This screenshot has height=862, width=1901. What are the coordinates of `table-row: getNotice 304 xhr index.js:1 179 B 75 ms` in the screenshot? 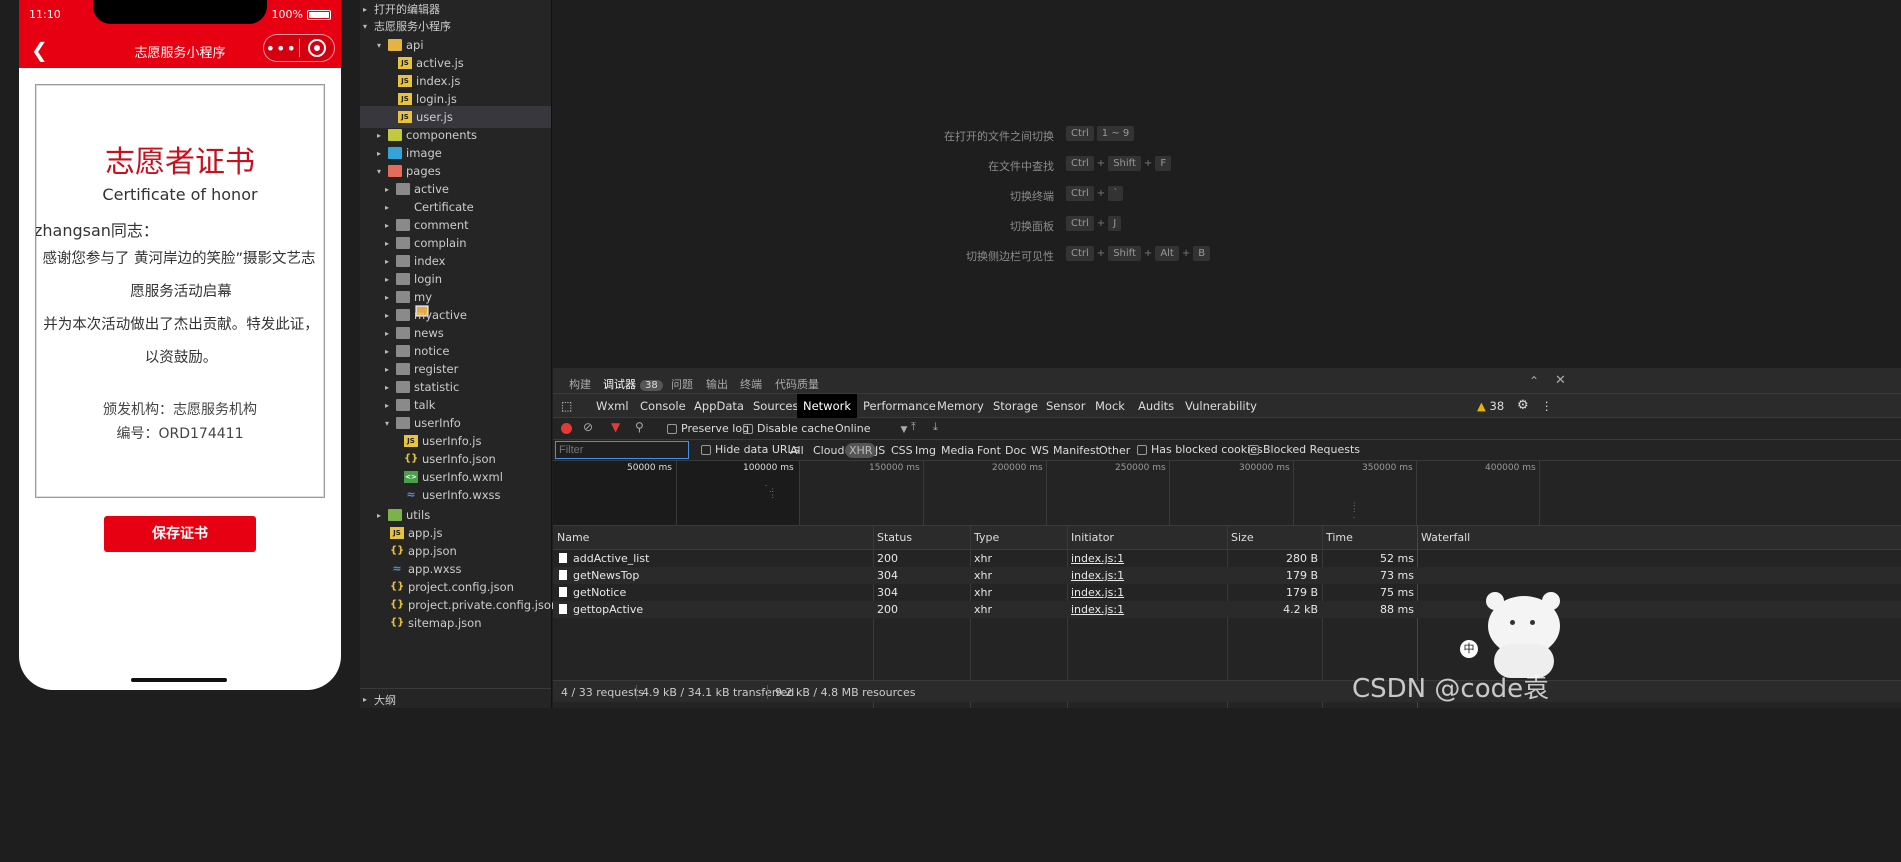 It's located at (1227, 592).